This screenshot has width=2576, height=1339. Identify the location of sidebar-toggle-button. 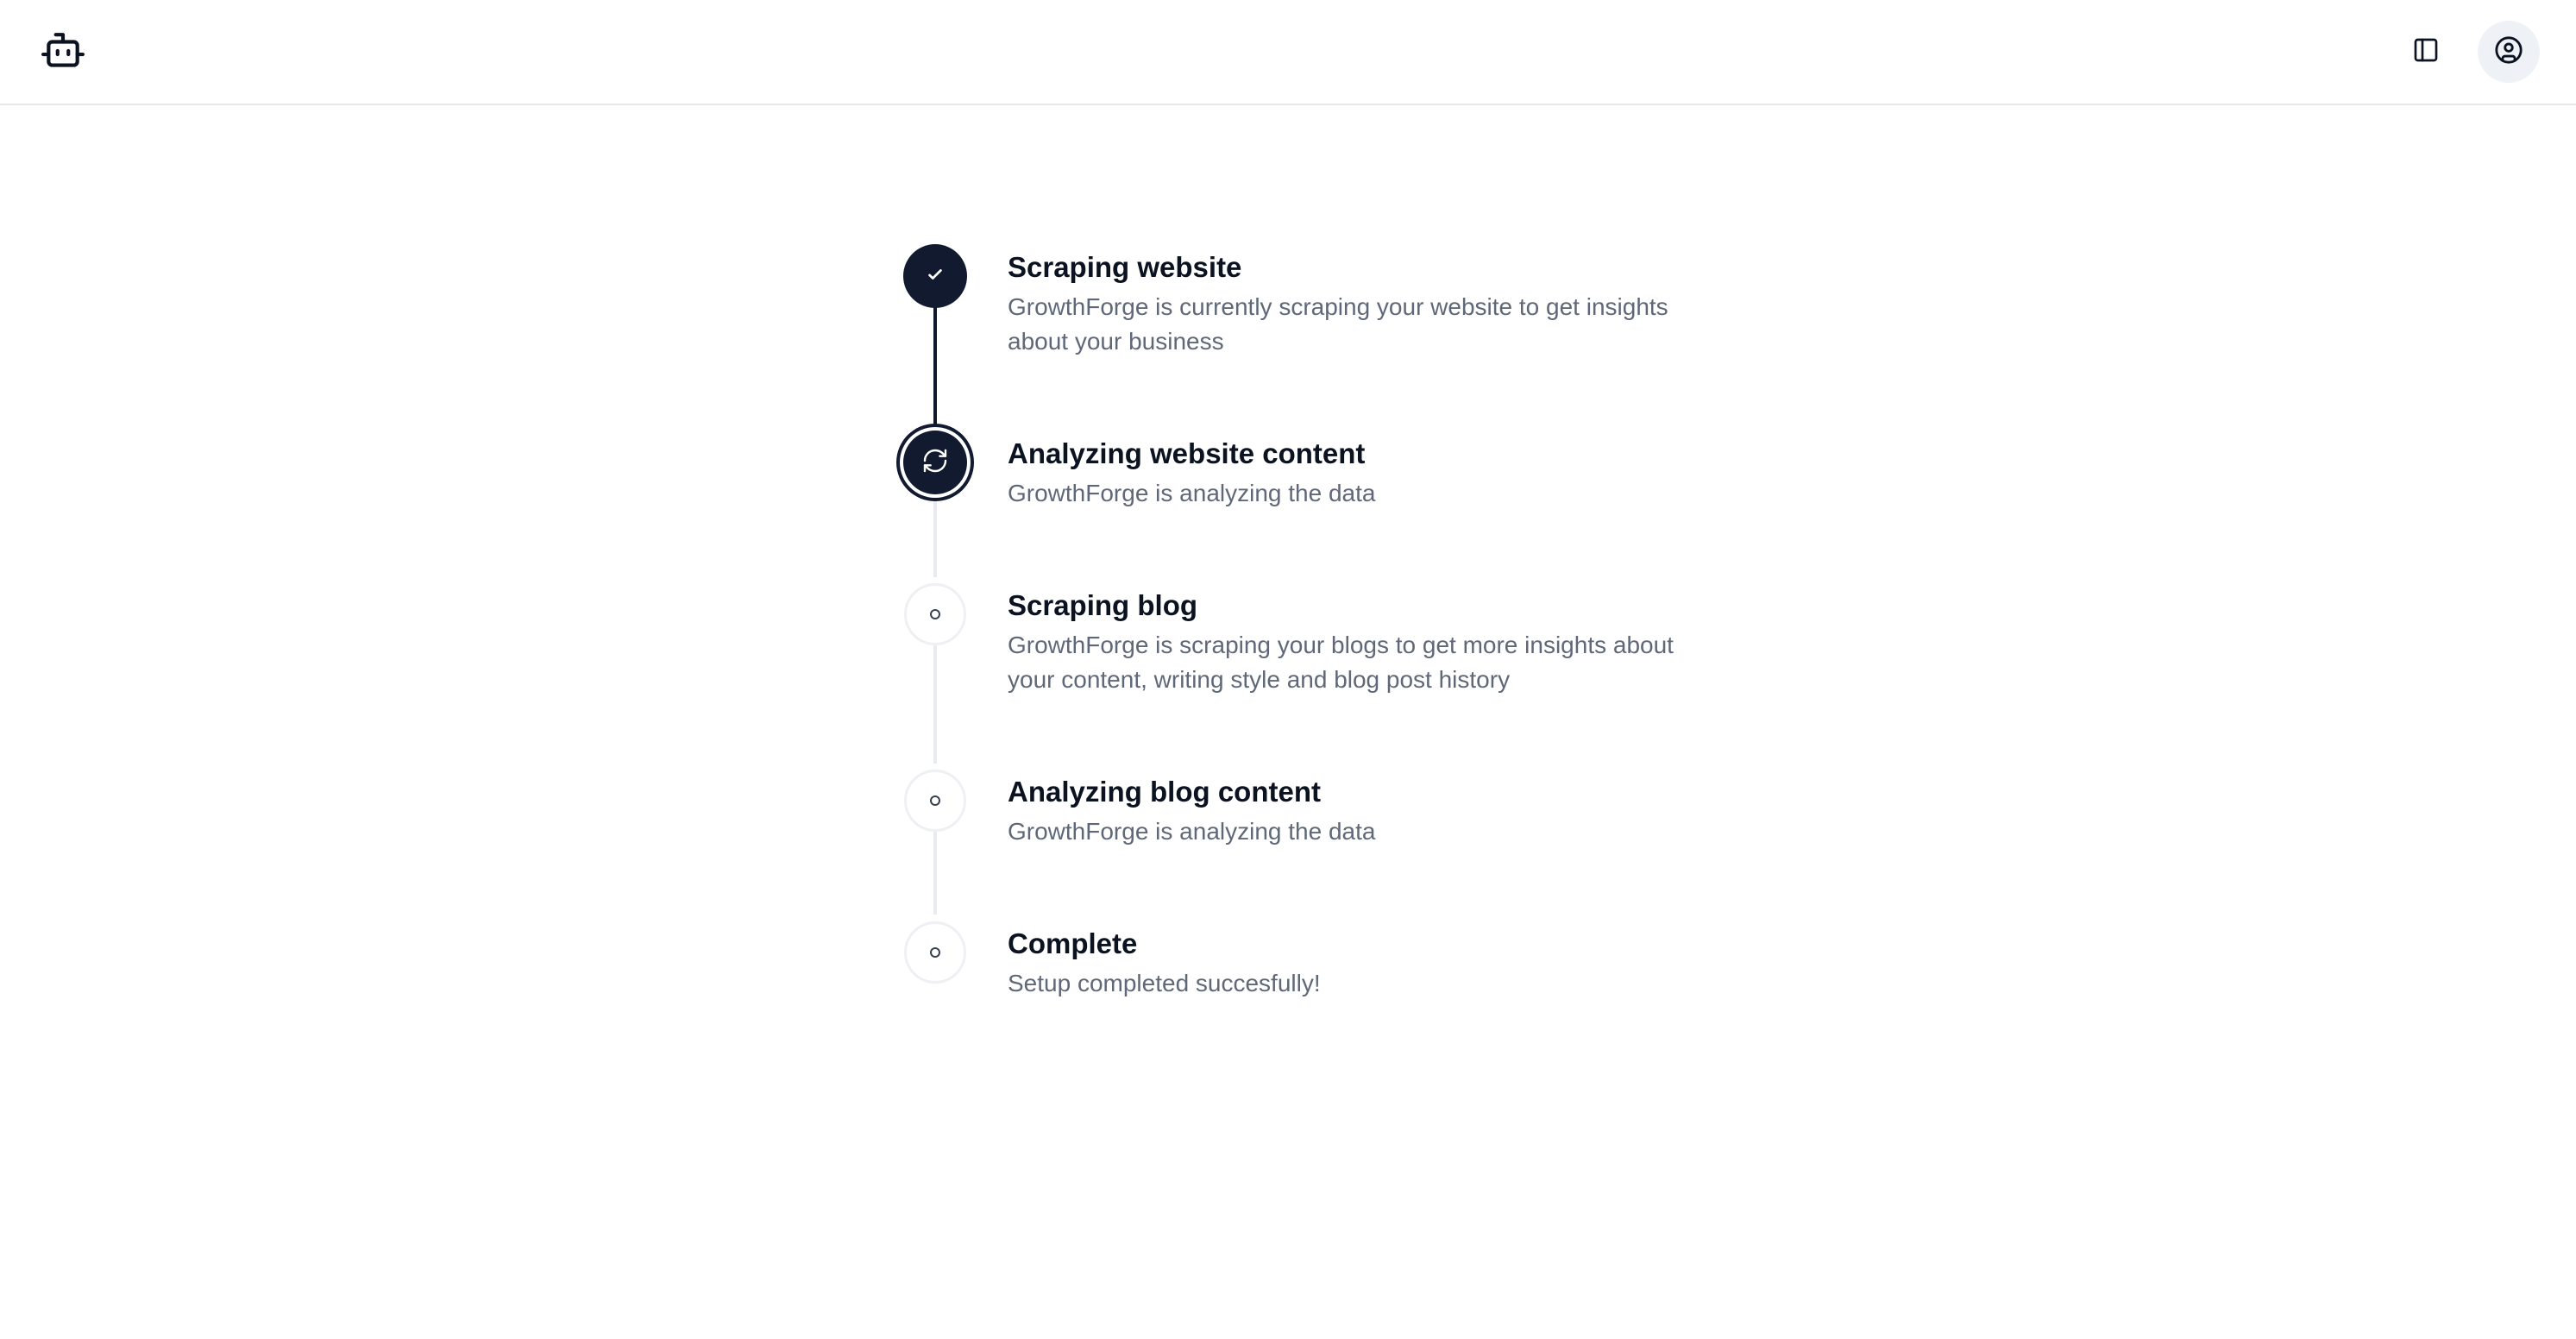
(2426, 52).